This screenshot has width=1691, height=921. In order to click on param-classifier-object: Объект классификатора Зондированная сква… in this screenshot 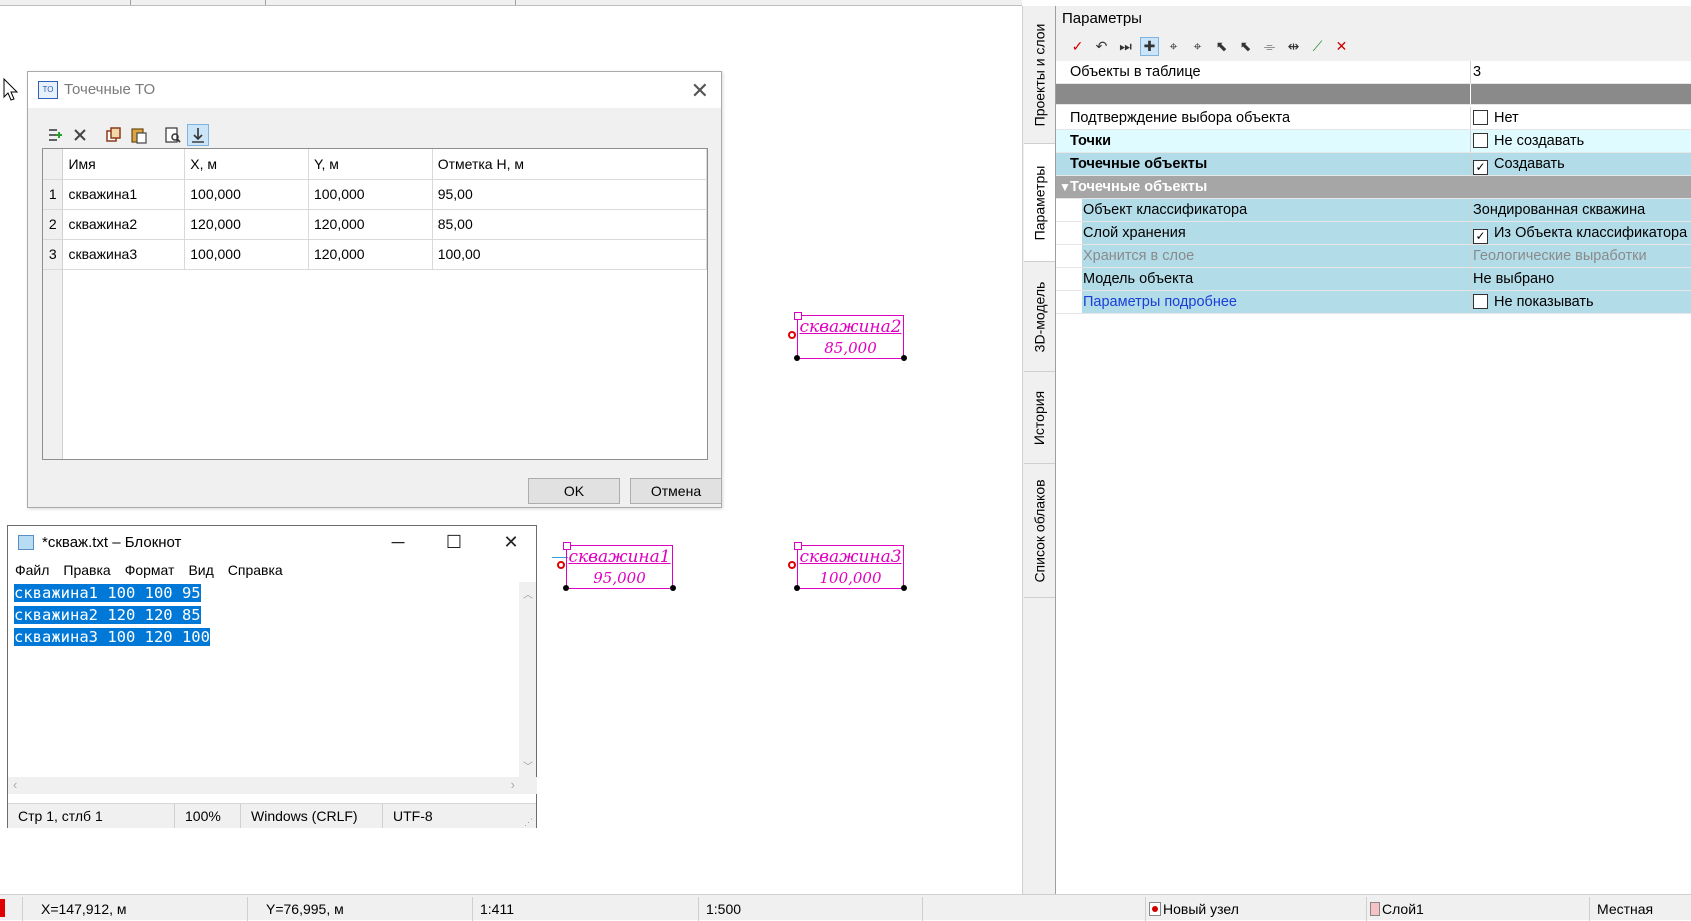, I will do `click(1373, 210)`.